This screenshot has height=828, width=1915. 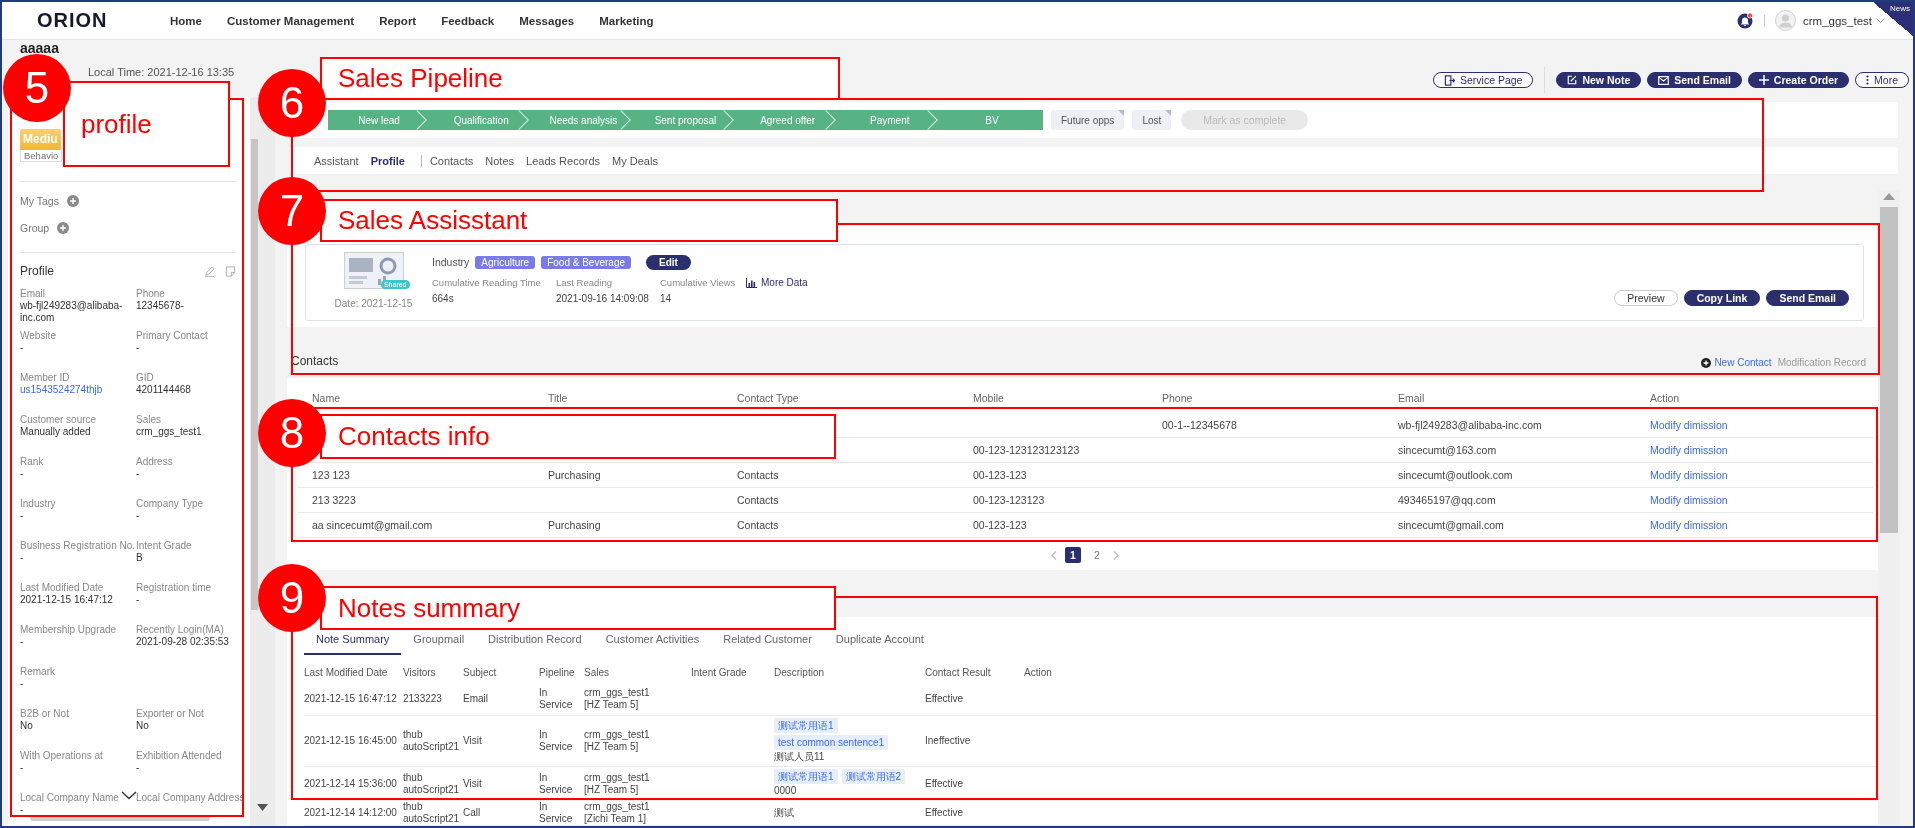 What do you see at coordinates (398, 20) in the screenshot?
I see `nav-link: Report` at bounding box center [398, 20].